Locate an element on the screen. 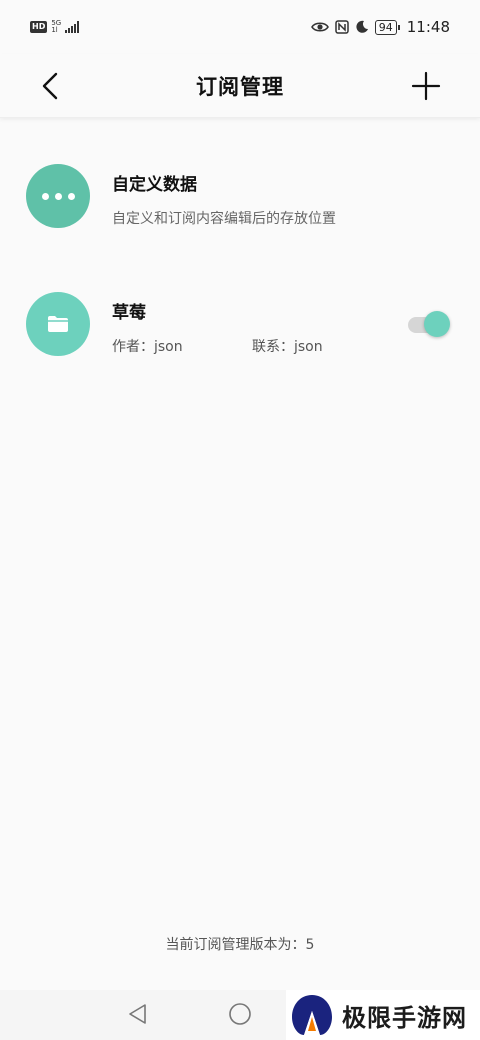 This screenshot has width=480, height=1040. network-sub-label: 1l is located at coordinates (54, 30).